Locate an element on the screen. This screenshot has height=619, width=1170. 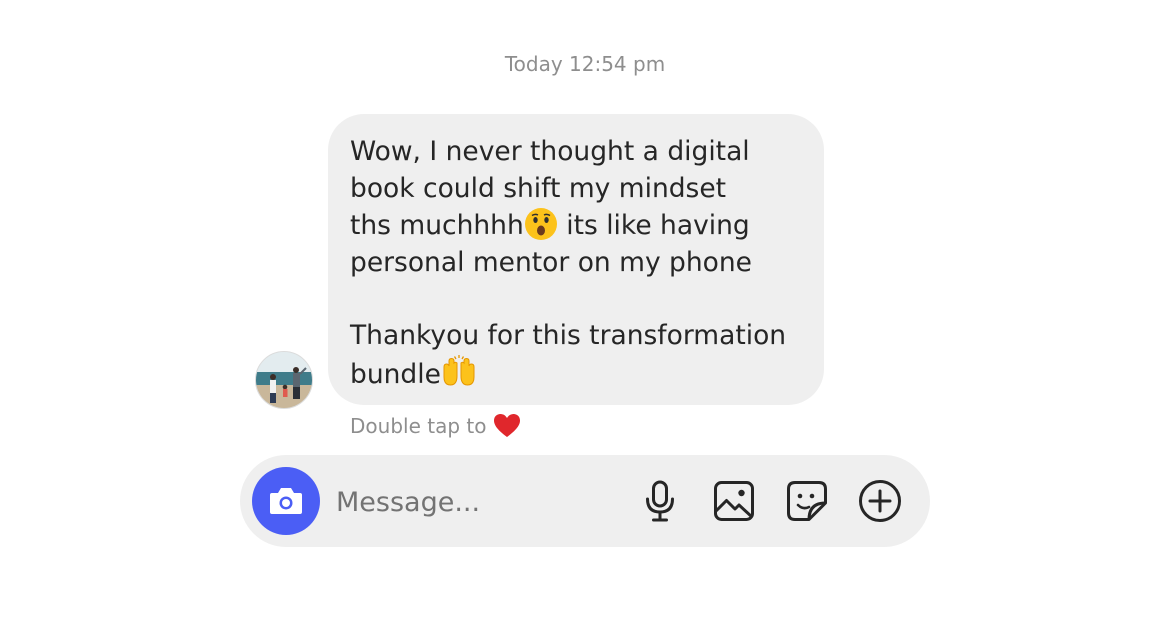
hushed-face-icon is located at coordinates (540, 224).